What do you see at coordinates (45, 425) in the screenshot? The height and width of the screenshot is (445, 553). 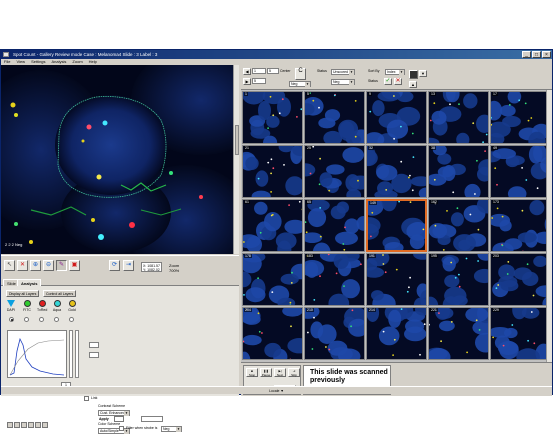 I see `view-mode-6-icon` at bounding box center [45, 425].